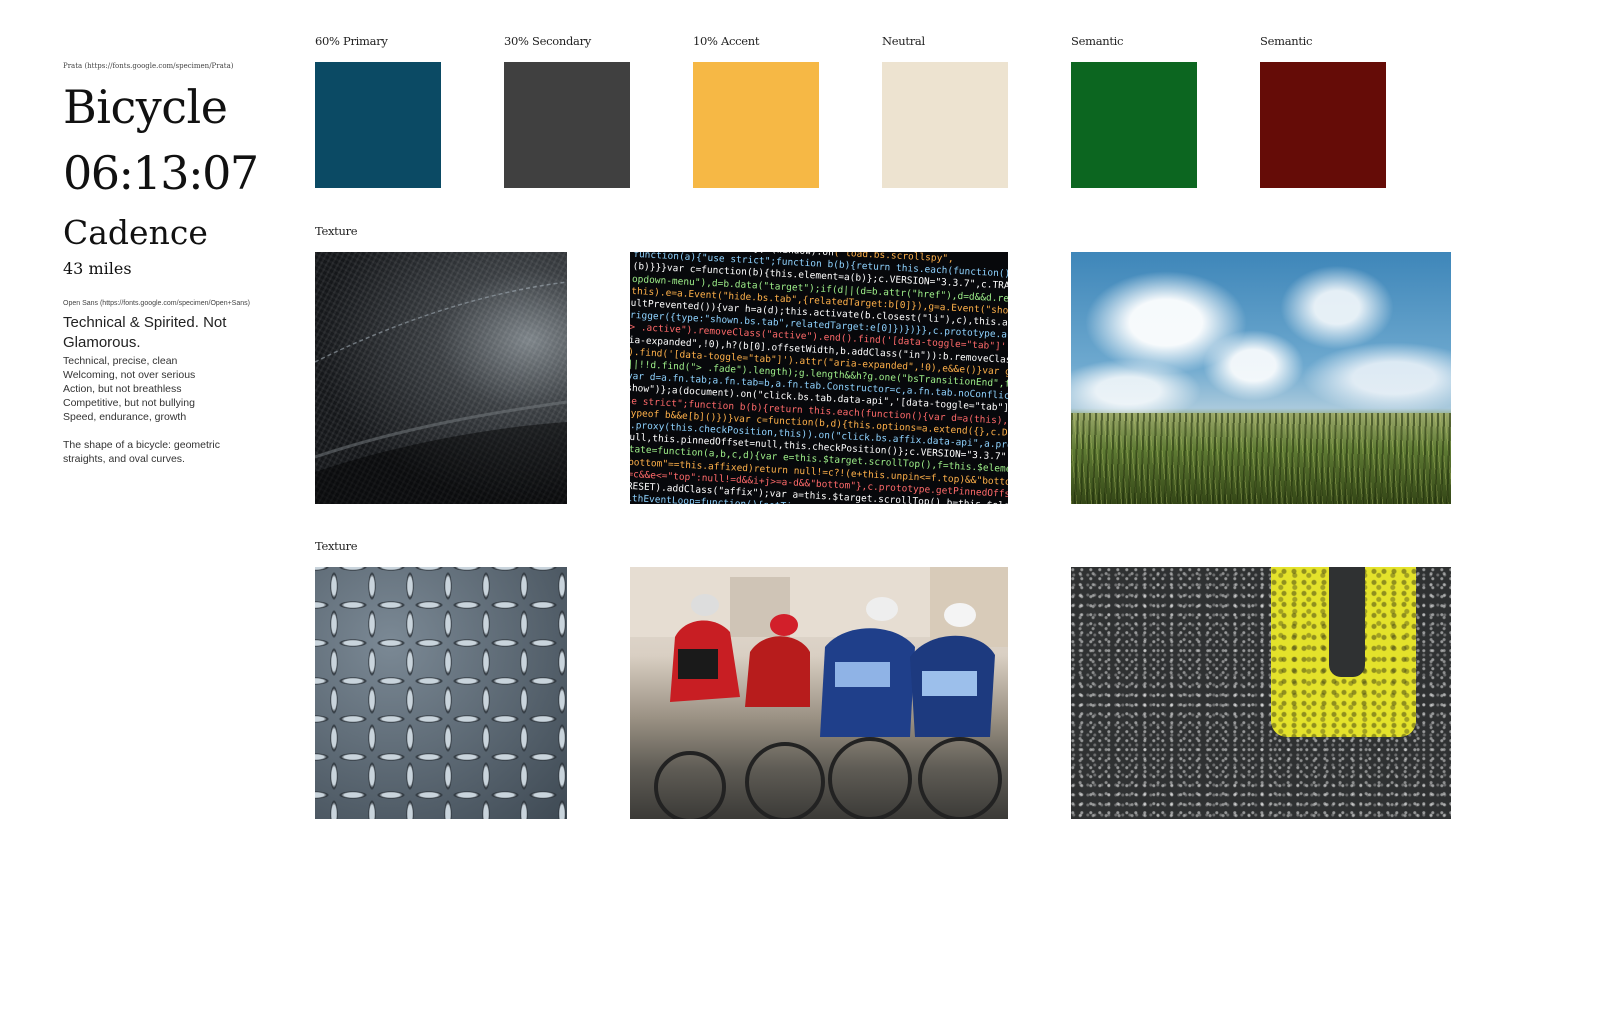 This screenshot has width=1600, height=1035. I want to click on attribute-item: Welcoming, not over serious, so click(129, 375).